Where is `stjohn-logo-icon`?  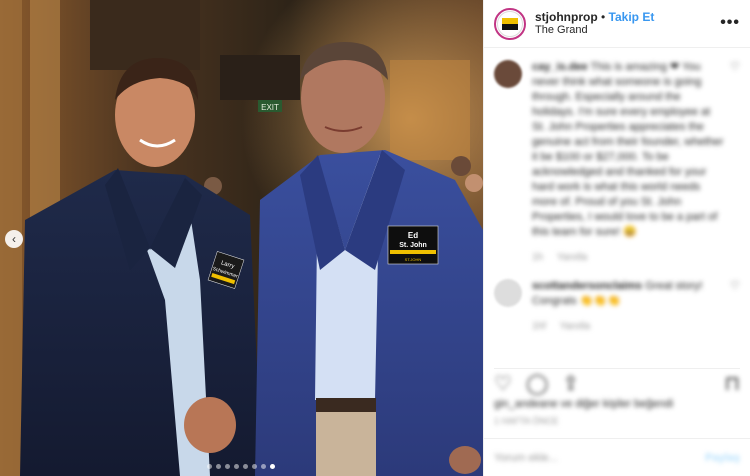
stjohn-logo-icon is located at coordinates (510, 23).